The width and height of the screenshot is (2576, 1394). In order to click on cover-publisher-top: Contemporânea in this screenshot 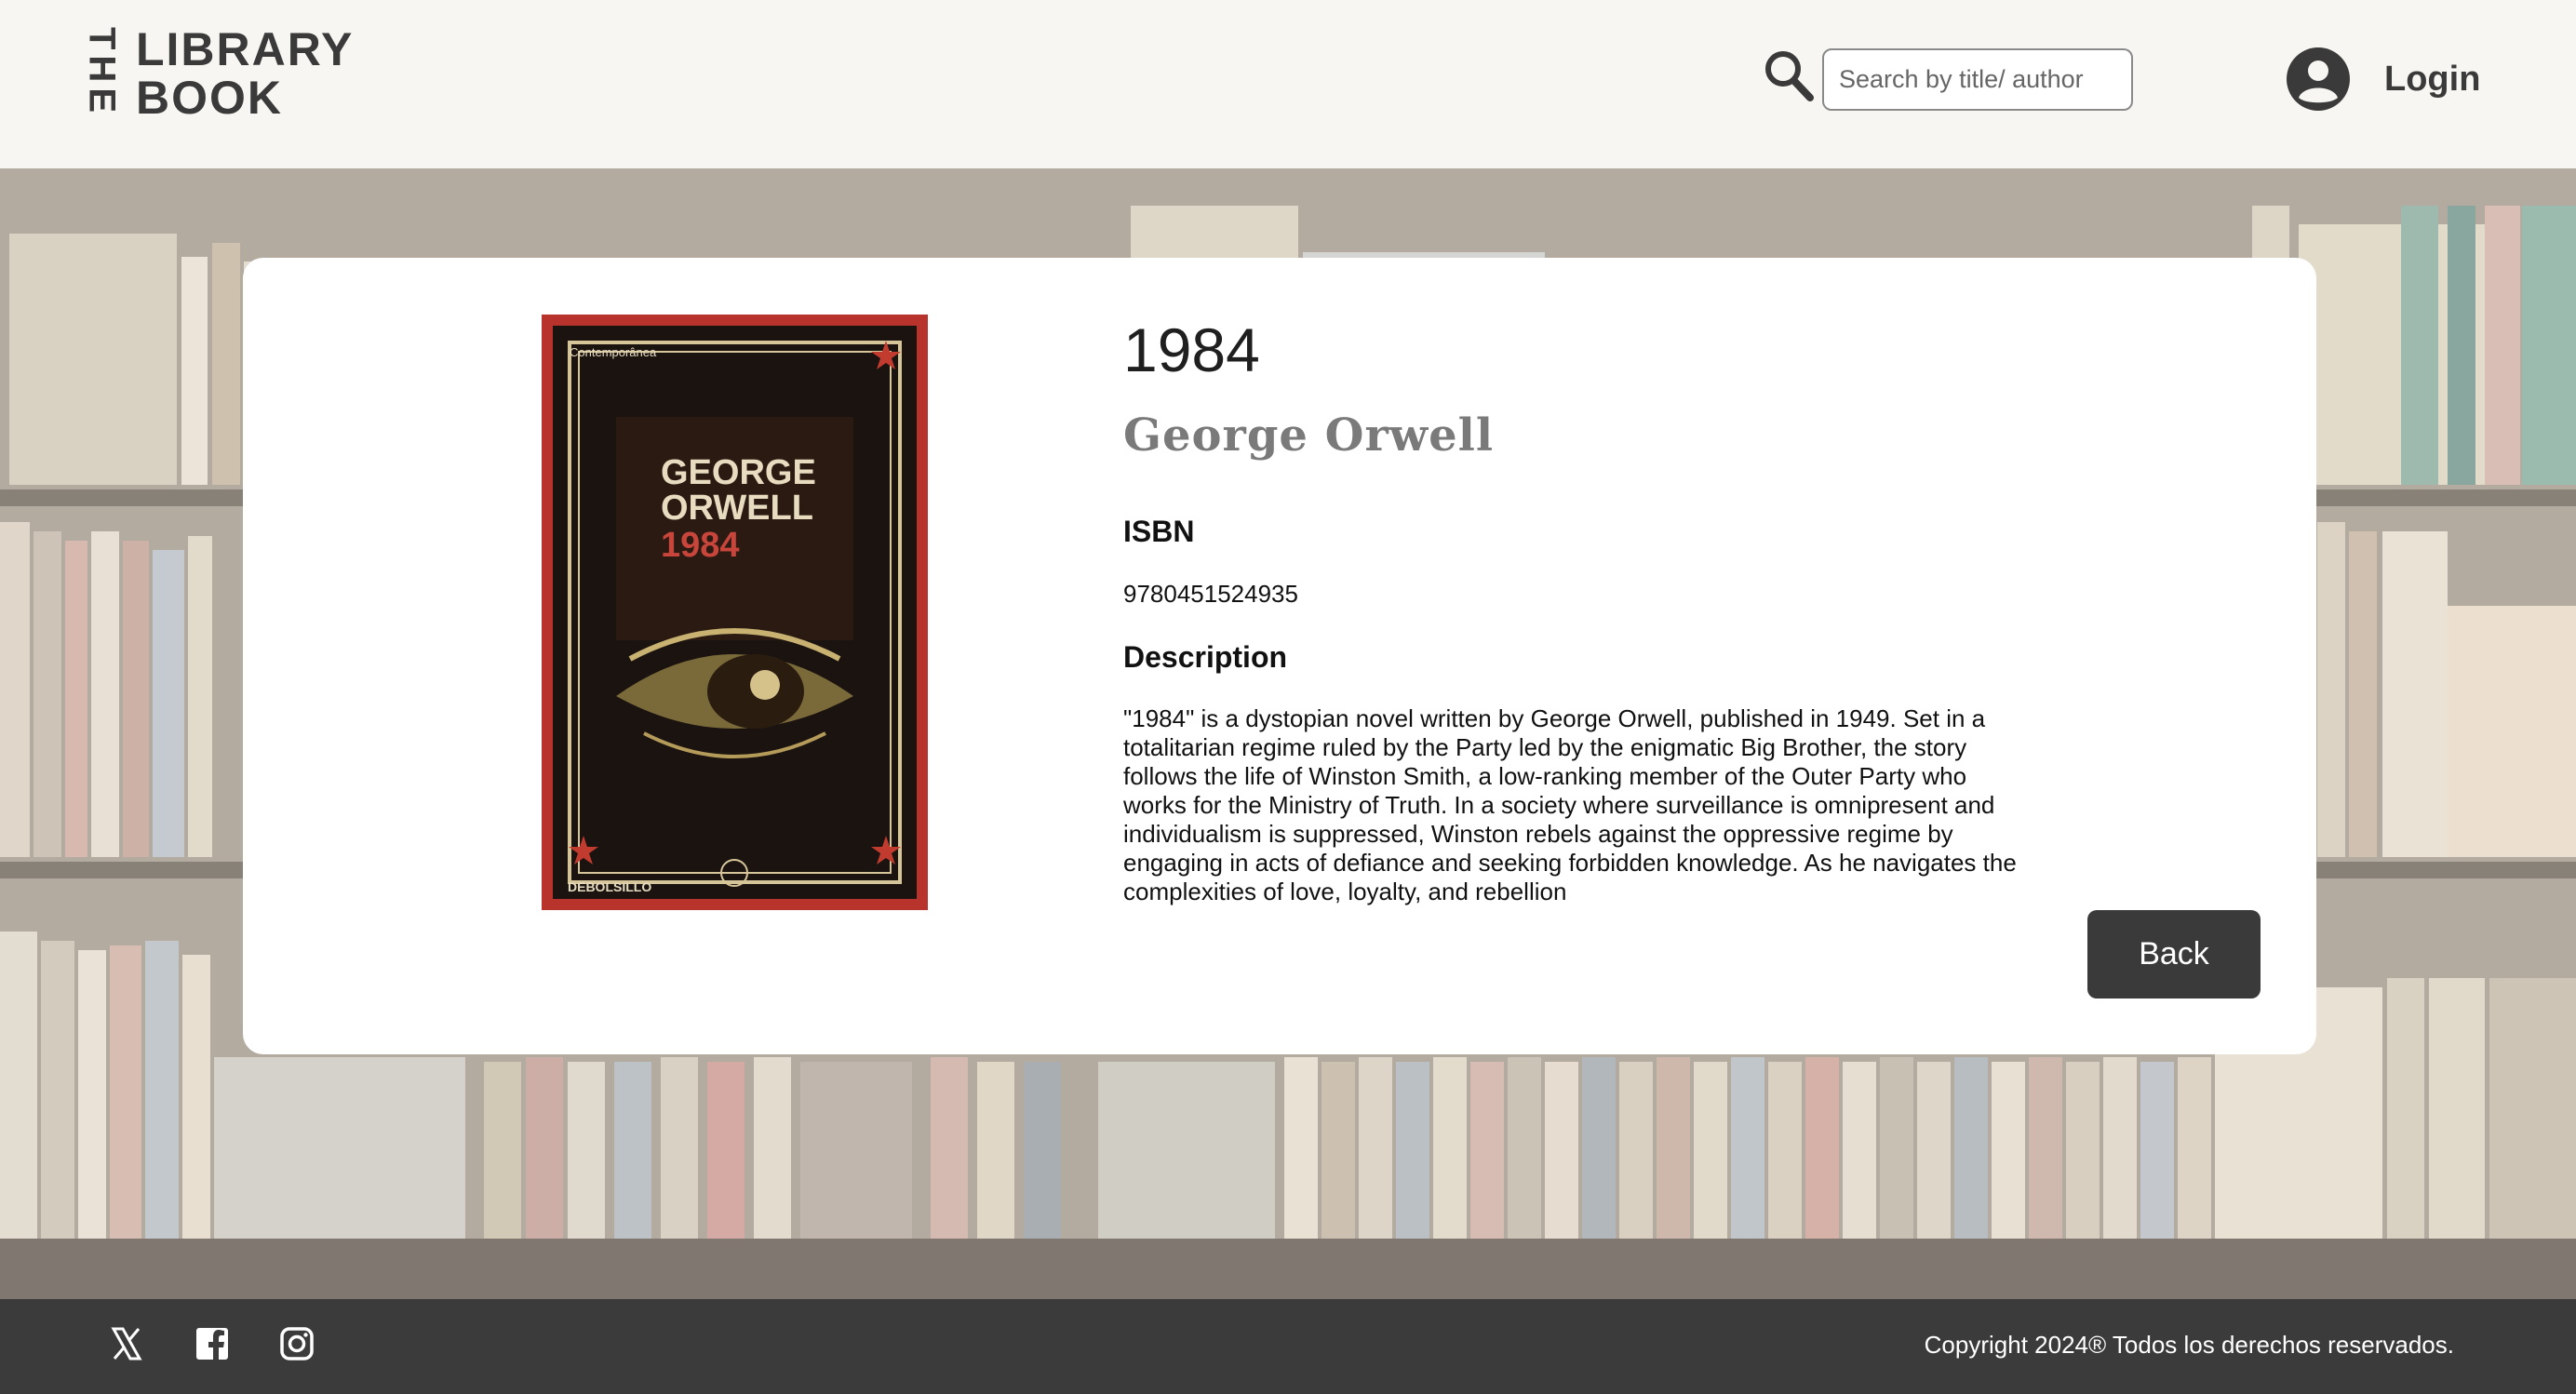, I will do `click(613, 352)`.